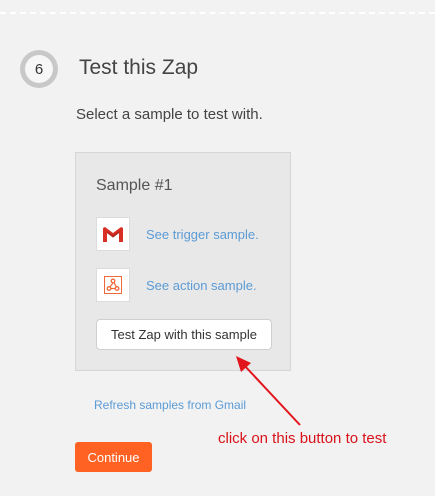 The image size is (435, 496). What do you see at coordinates (302, 438) in the screenshot?
I see `annotation-text: click on this button to test` at bounding box center [302, 438].